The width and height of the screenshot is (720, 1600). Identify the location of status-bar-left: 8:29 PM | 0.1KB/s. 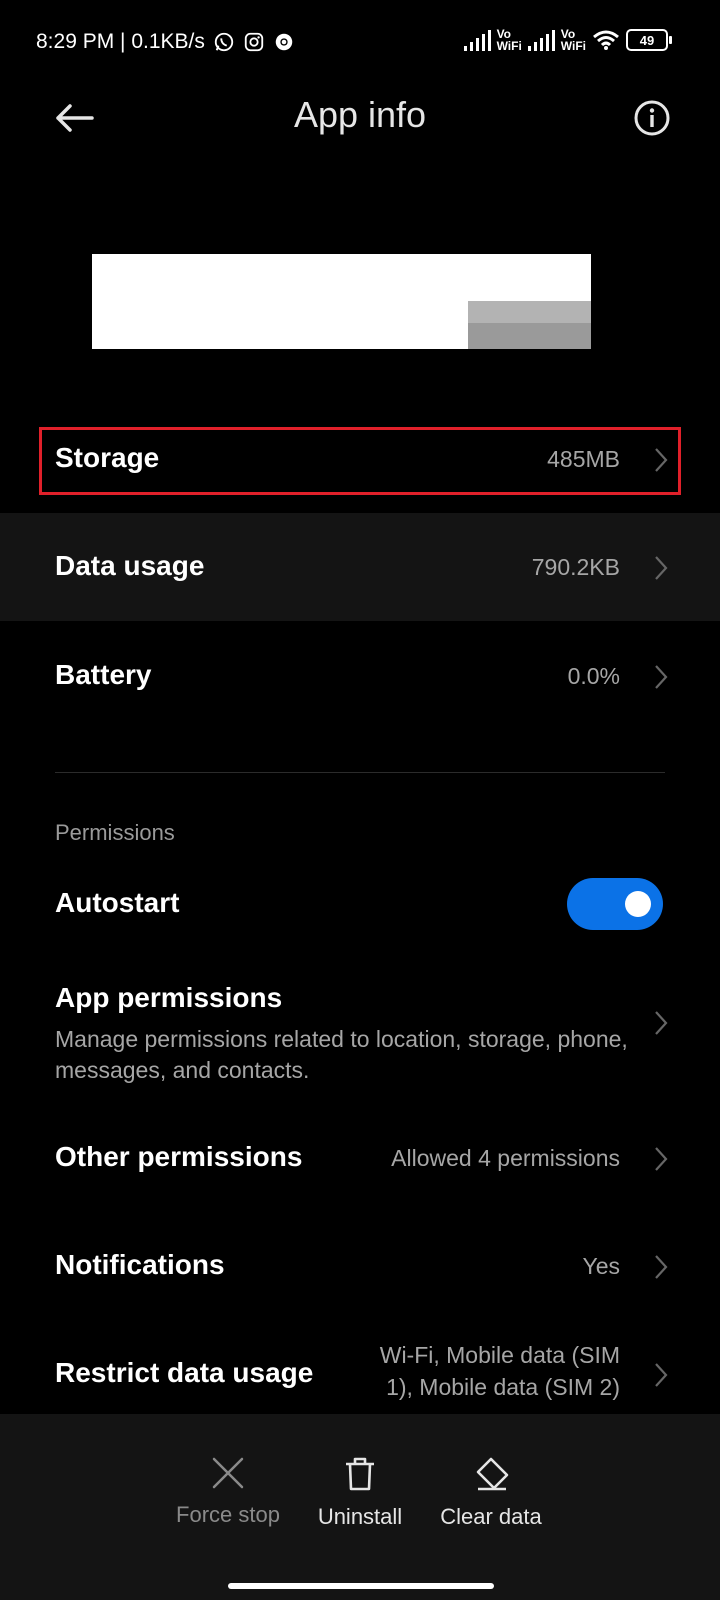
(165, 42).